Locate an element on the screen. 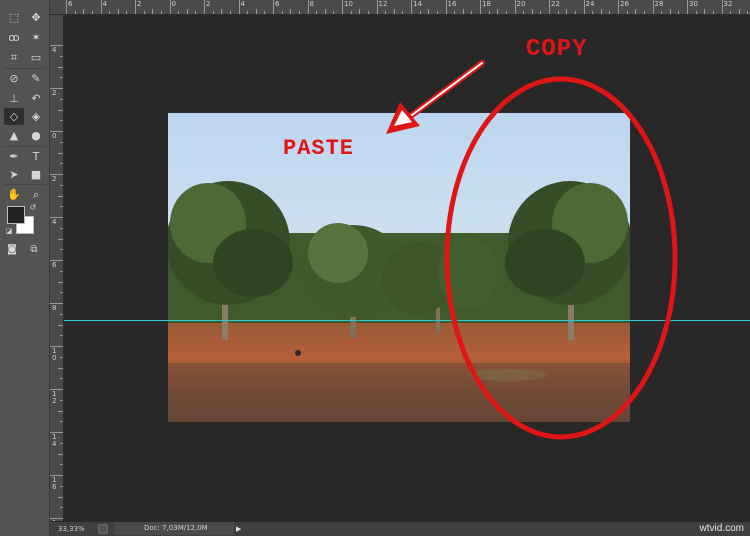 The height and width of the screenshot is (536, 750). arrow-icon is located at coordinates (435, 97).